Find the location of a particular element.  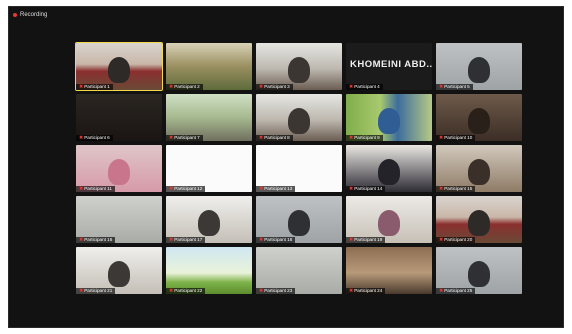

participant-tile: ✖ Participant 12 is located at coordinates (209, 168).